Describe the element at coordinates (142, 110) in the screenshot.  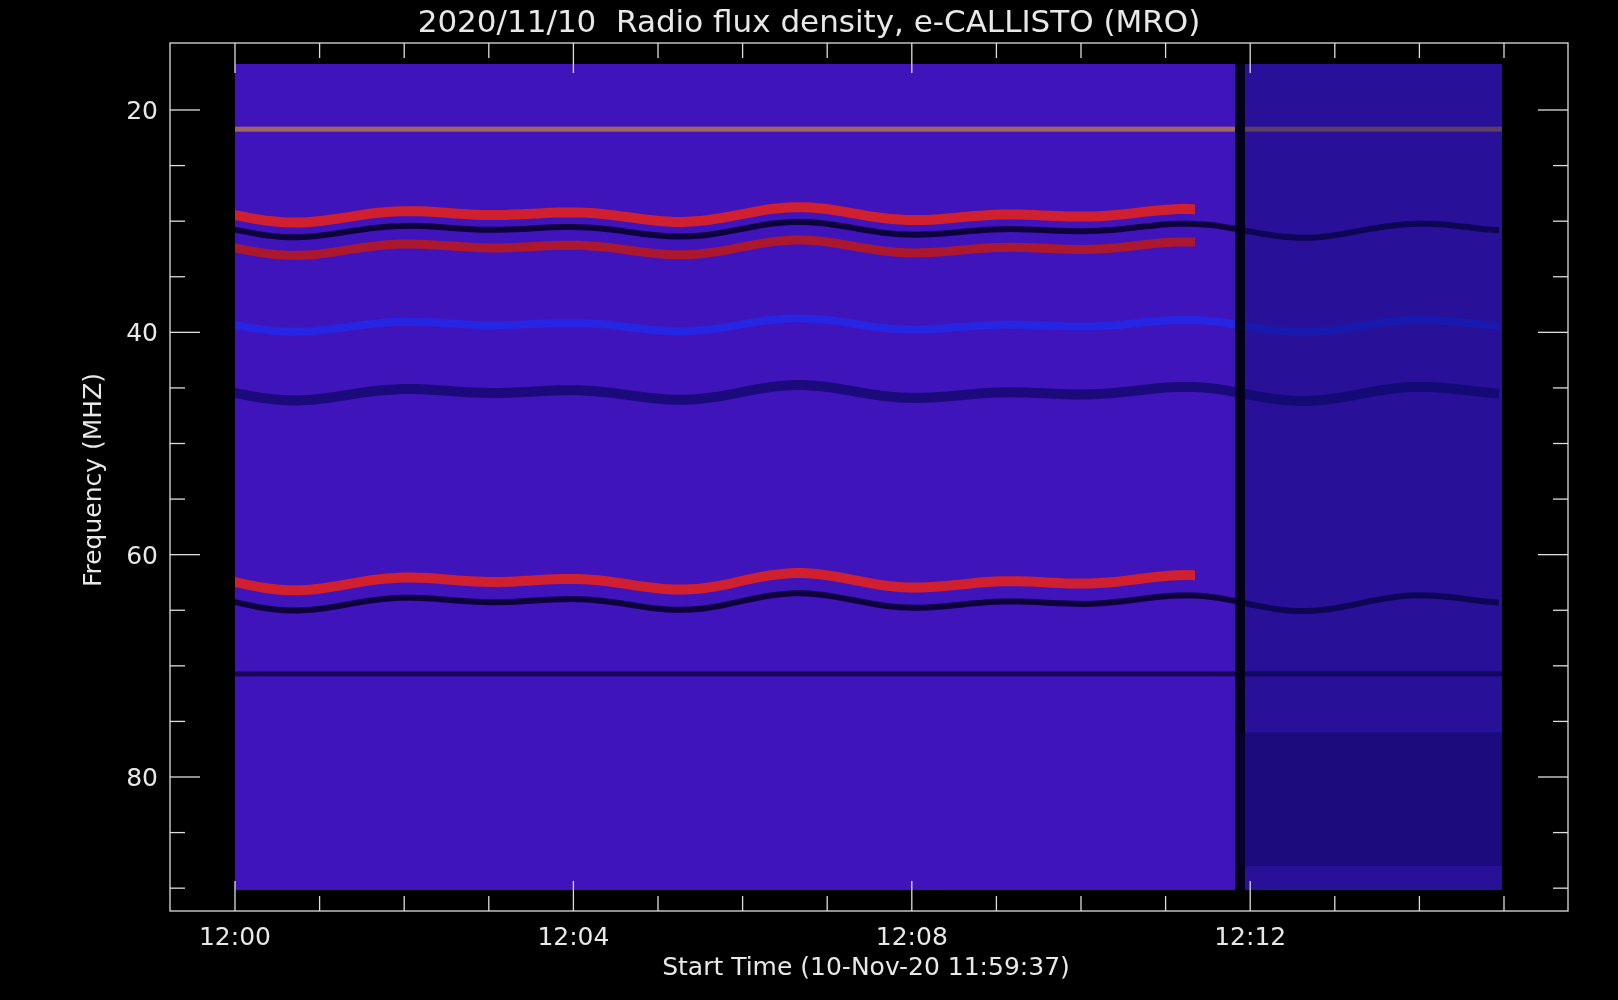
I see `axis-tick-label: 20` at that location.